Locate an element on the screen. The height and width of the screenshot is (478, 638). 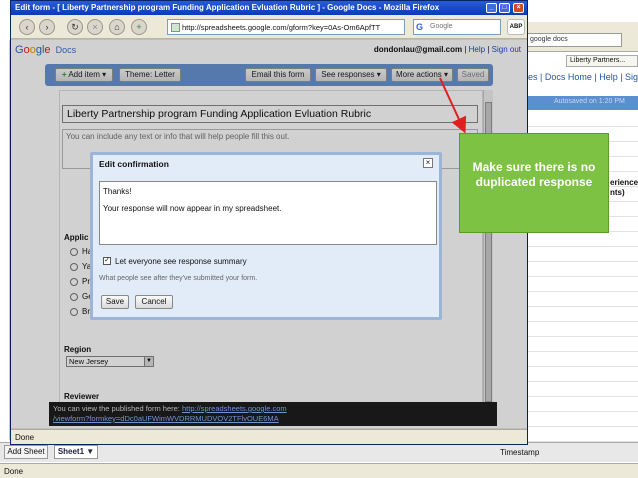
add-icon: + is located at coordinates (64, 74).